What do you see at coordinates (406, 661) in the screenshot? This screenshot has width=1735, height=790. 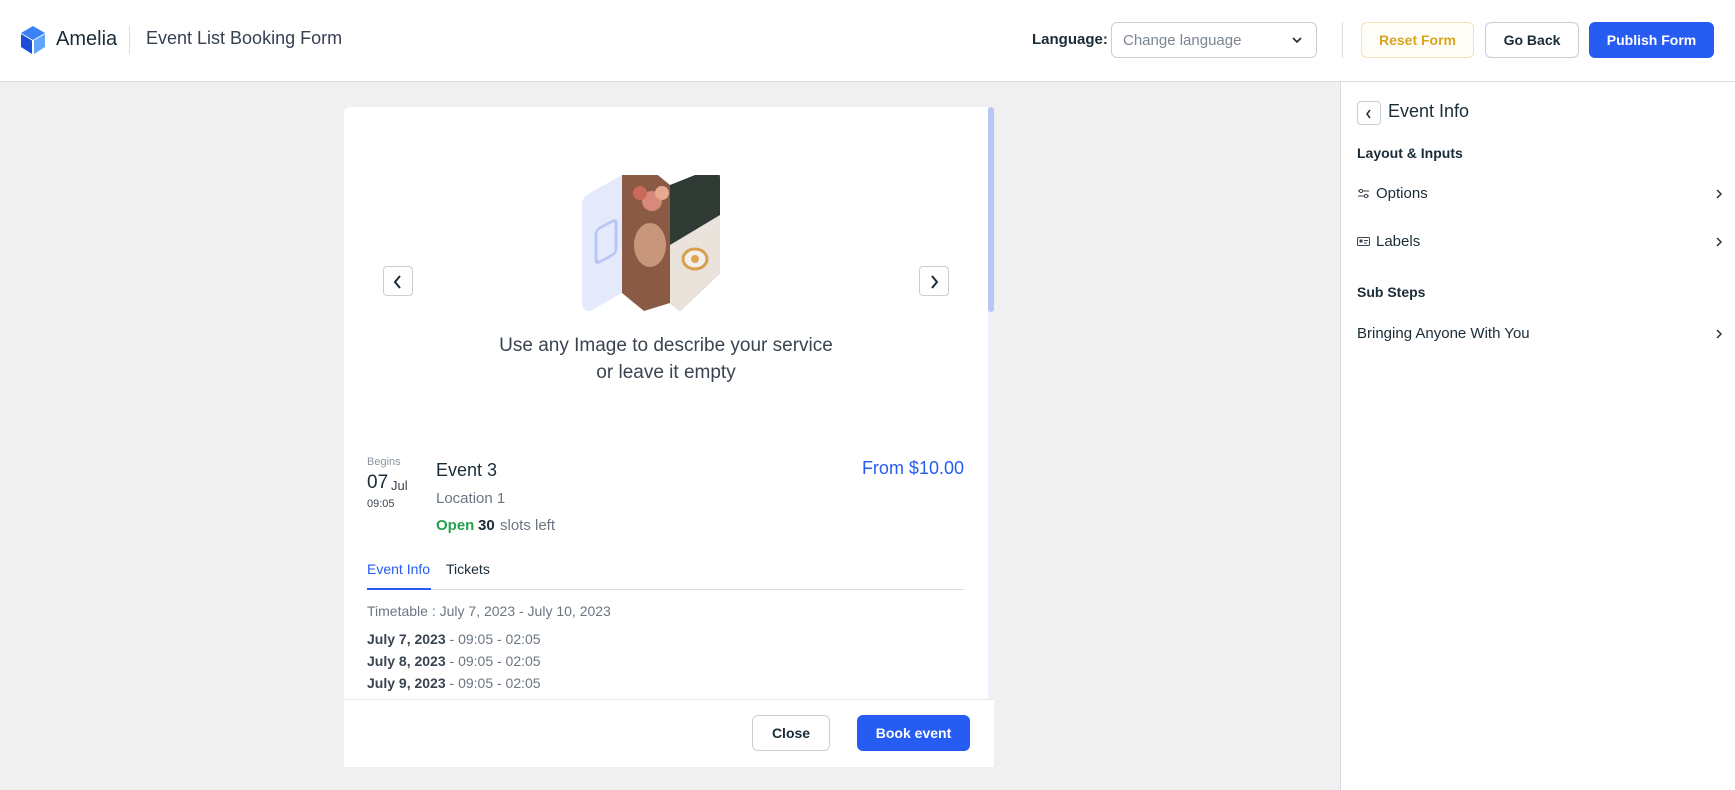 I see `schedule-date: July 8, 2023` at bounding box center [406, 661].